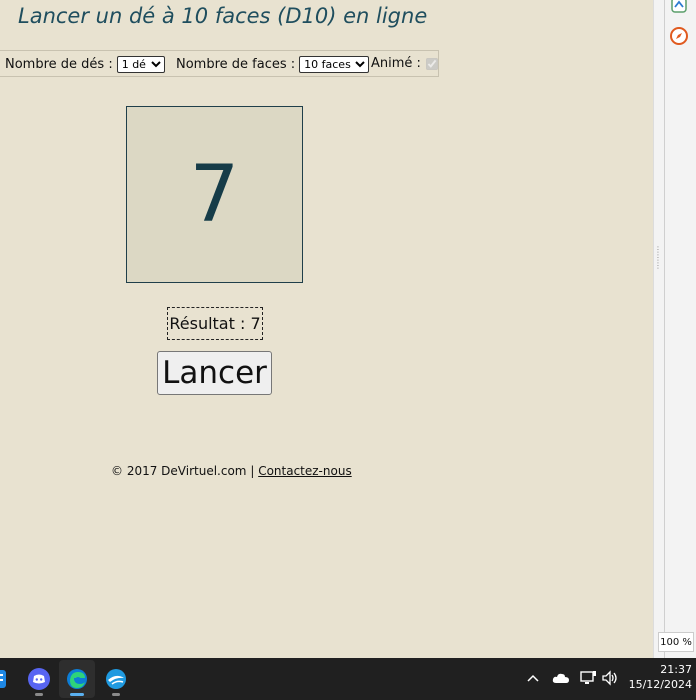 The width and height of the screenshot is (696, 700). What do you see at coordinates (214, 373) in the screenshot?
I see `roll-button: Lancer` at bounding box center [214, 373].